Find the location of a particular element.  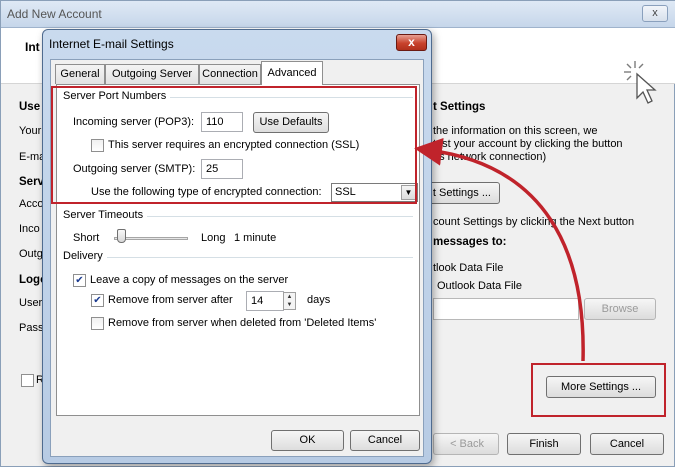

incoming-pop3-label: Incoming server (POP3): is located at coordinates (134, 122).